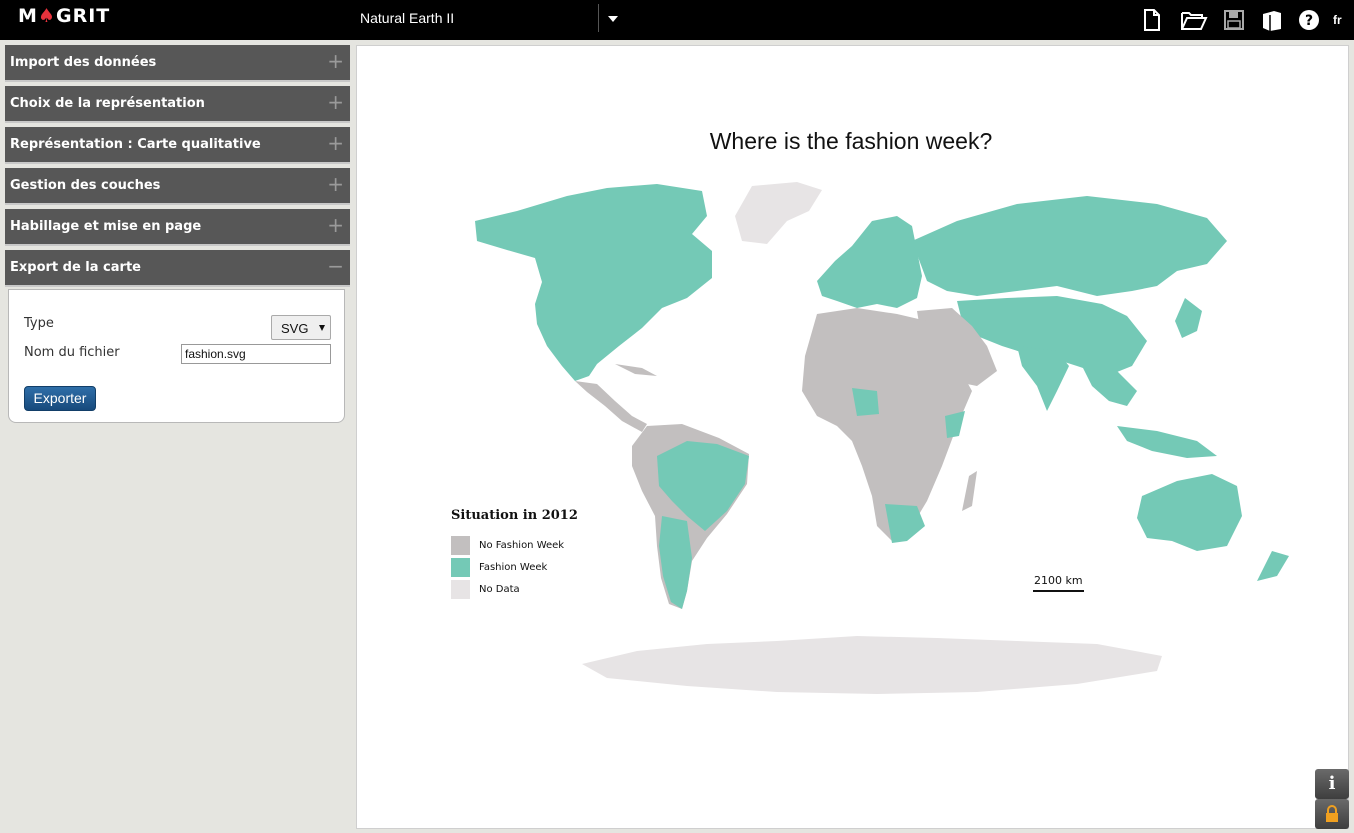 The width and height of the screenshot is (1354, 833). What do you see at coordinates (177, 186) in the screenshot?
I see `section-layers: Gestion des couches +` at bounding box center [177, 186].